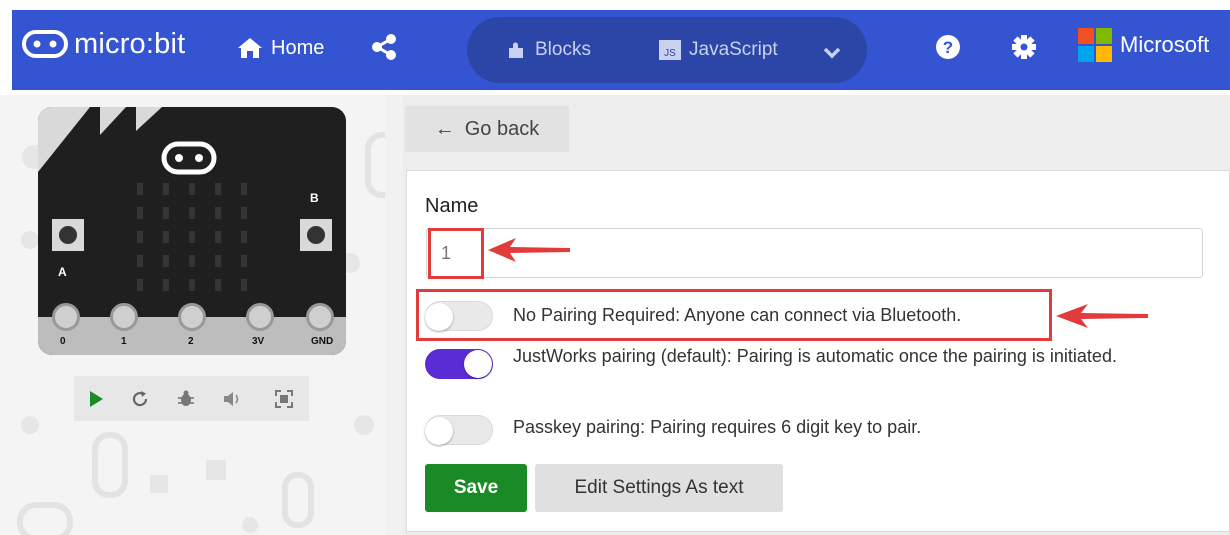  I want to click on share-icon, so click(384, 47).